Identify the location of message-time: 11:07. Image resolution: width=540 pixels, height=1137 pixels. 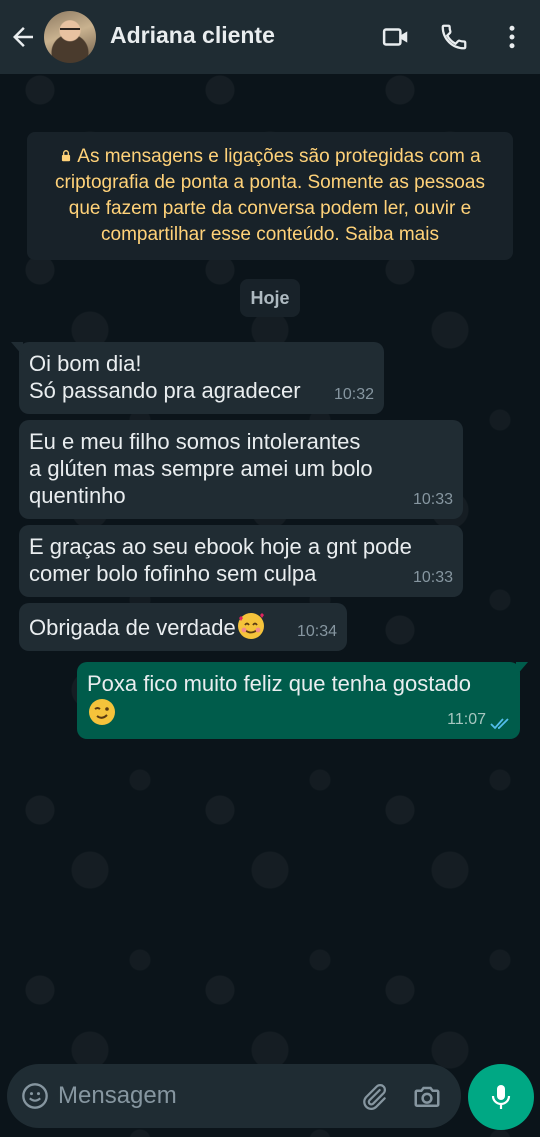
(466, 719).